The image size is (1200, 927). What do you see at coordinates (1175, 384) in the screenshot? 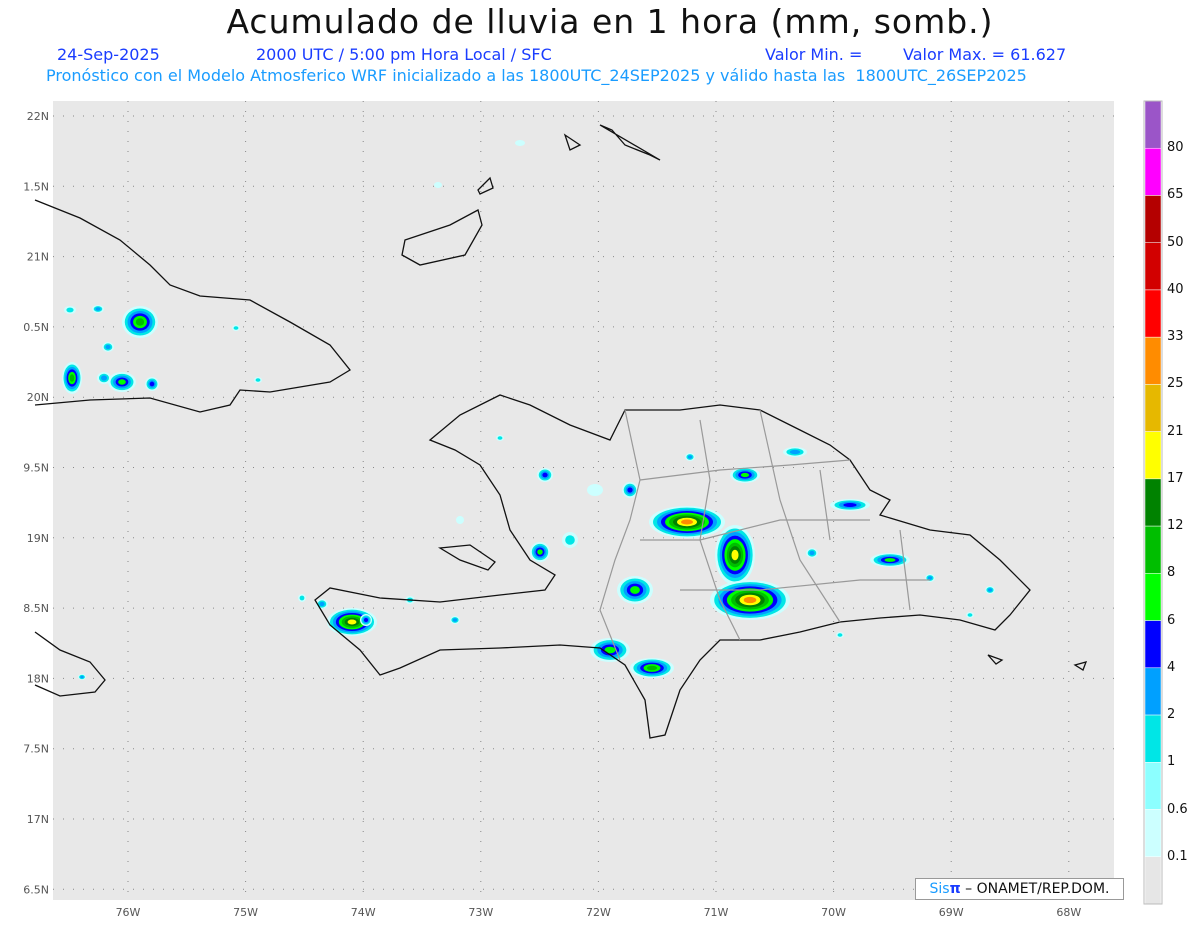
I see `colorbar-label: 25` at bounding box center [1175, 384].